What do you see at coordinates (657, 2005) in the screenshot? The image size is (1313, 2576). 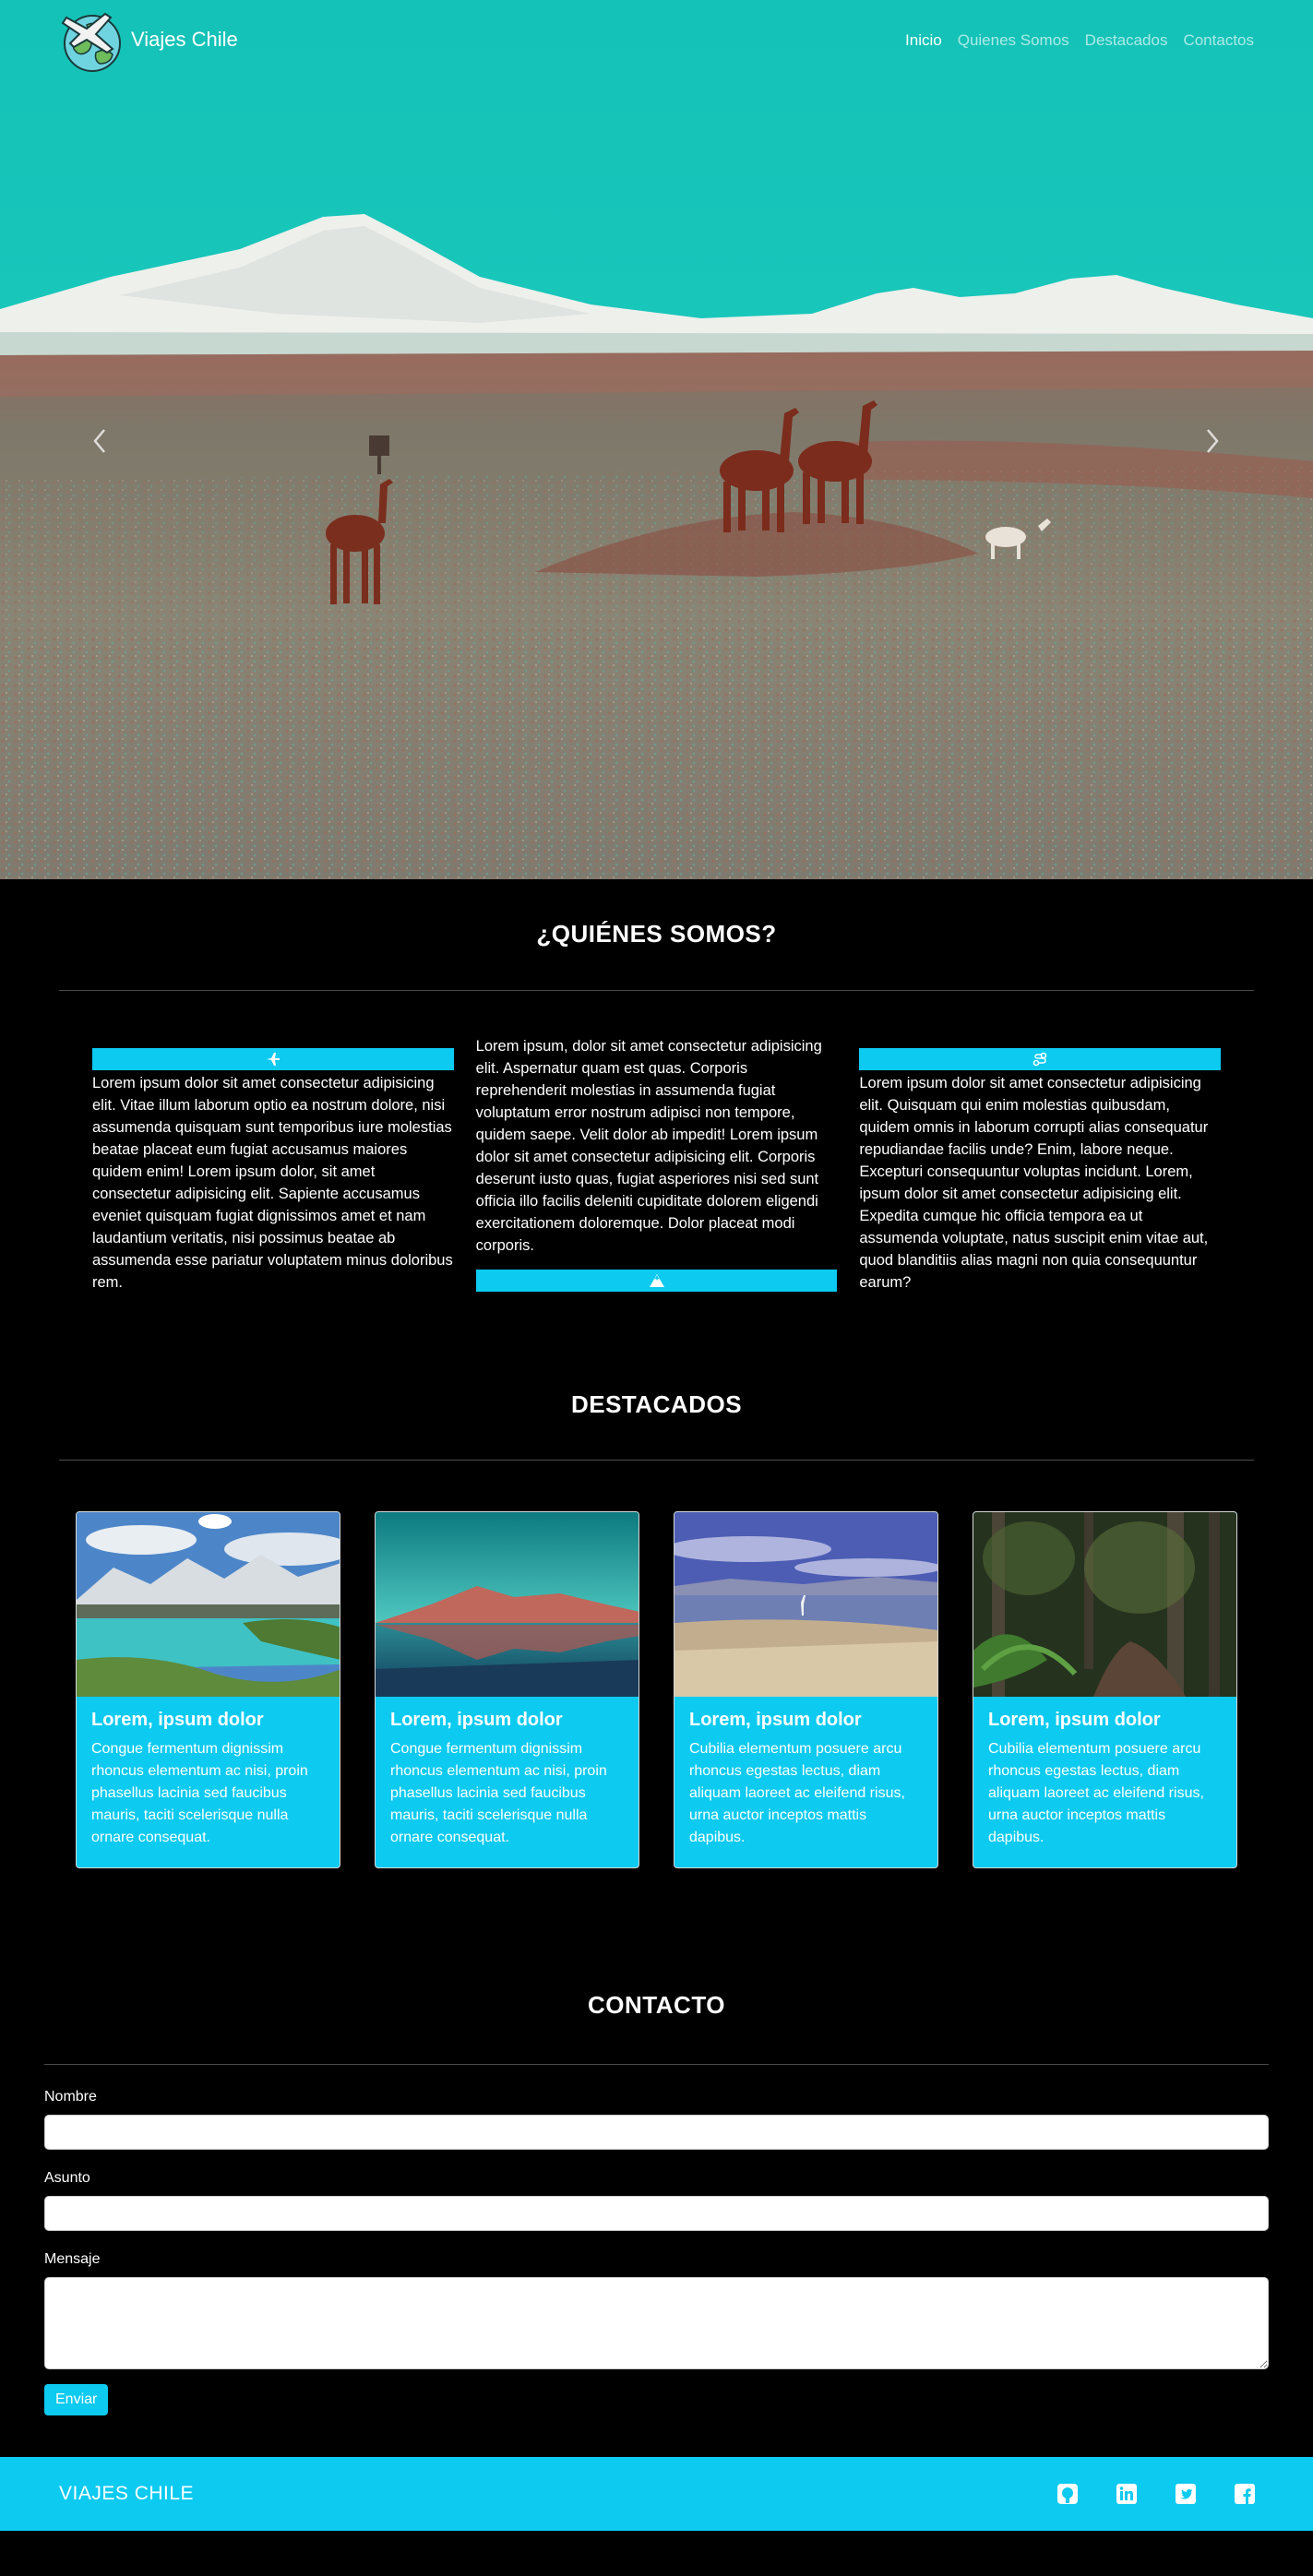 I see `contact-title: CONTACTO` at bounding box center [657, 2005].